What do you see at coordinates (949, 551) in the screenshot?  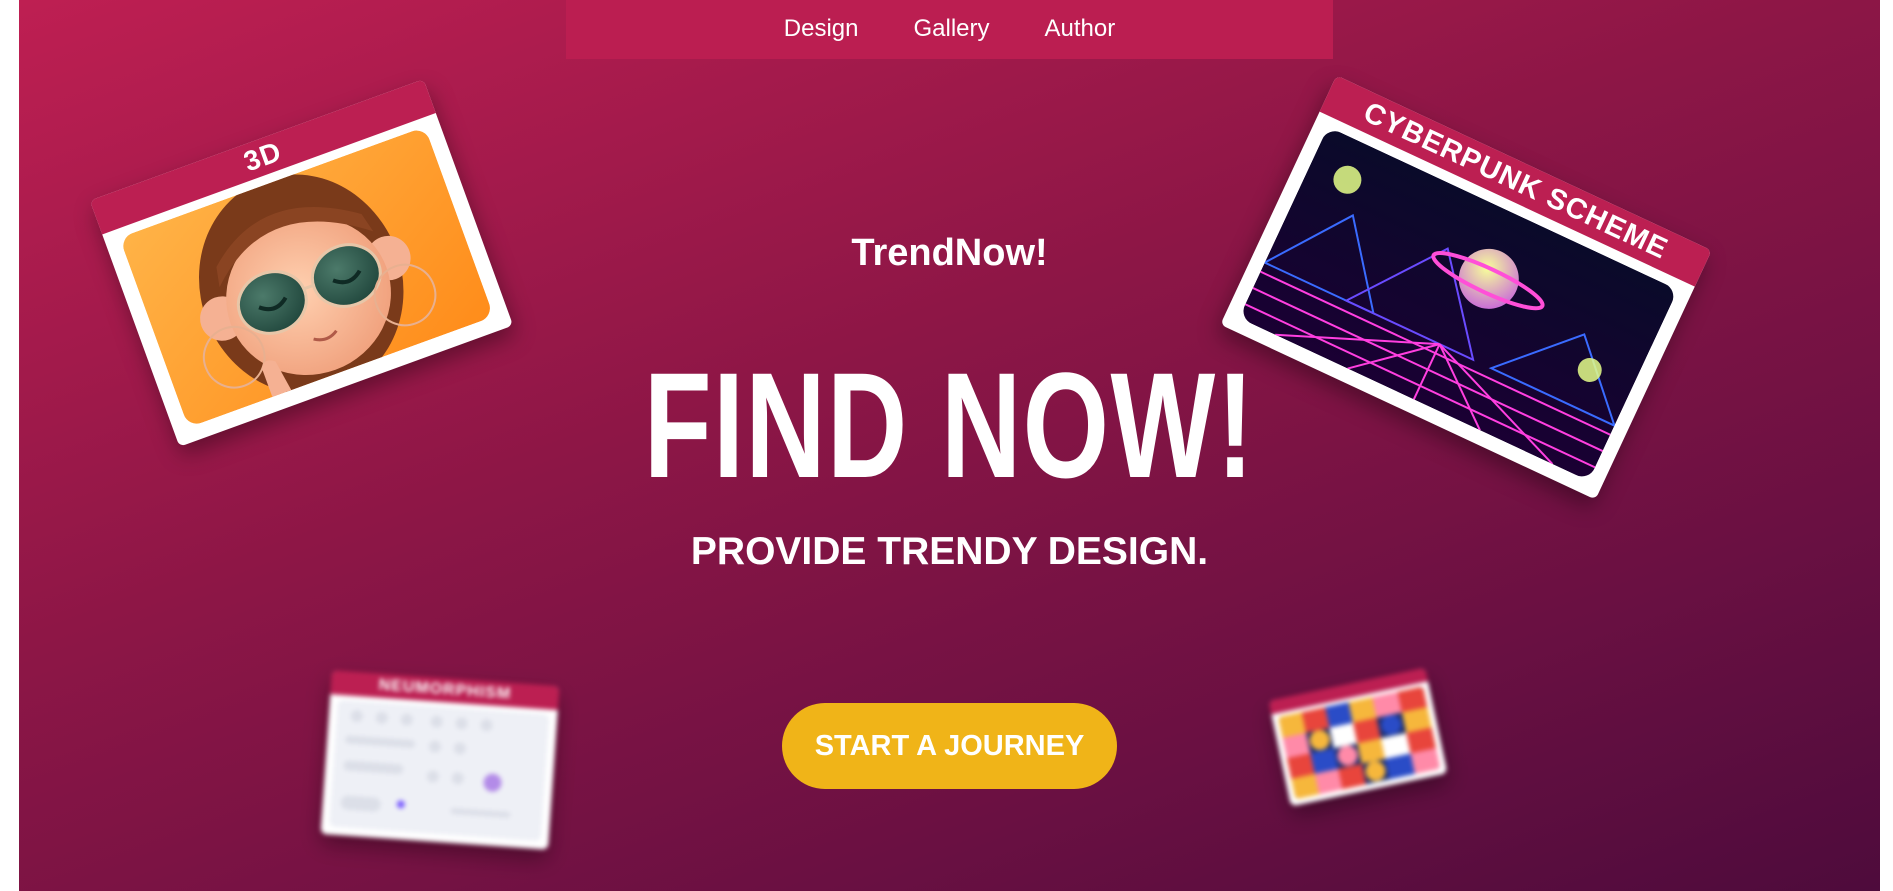 I see `hero-tagline: PROVIDE TRENDY DESIGN.` at bounding box center [949, 551].